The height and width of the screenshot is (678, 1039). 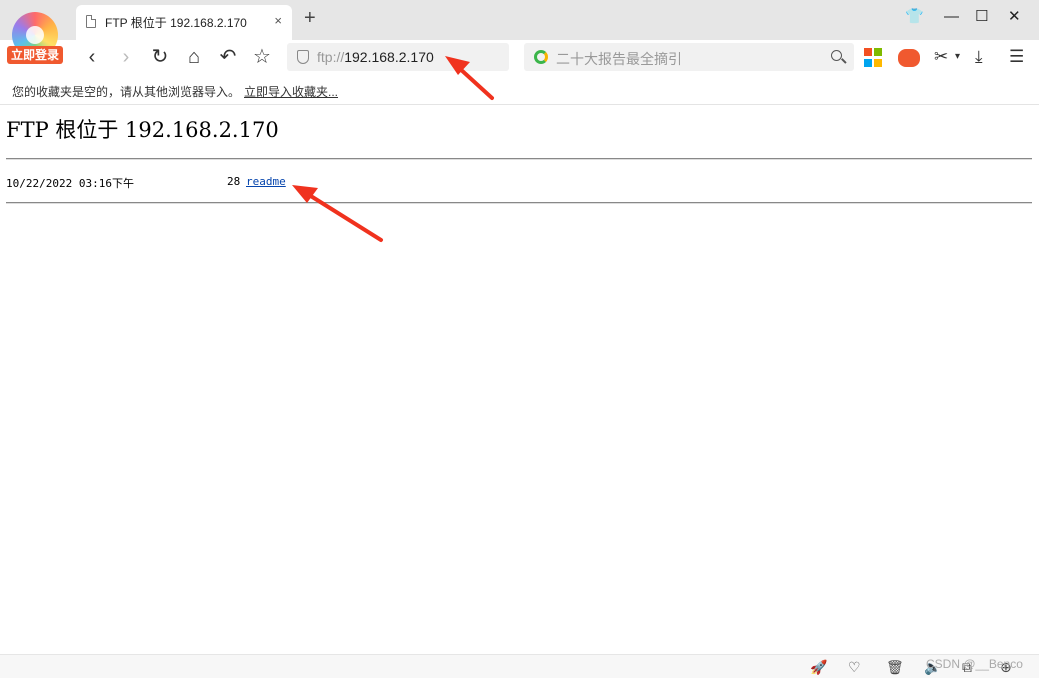 I want to click on skin-icon: 👕, so click(x=914, y=17).